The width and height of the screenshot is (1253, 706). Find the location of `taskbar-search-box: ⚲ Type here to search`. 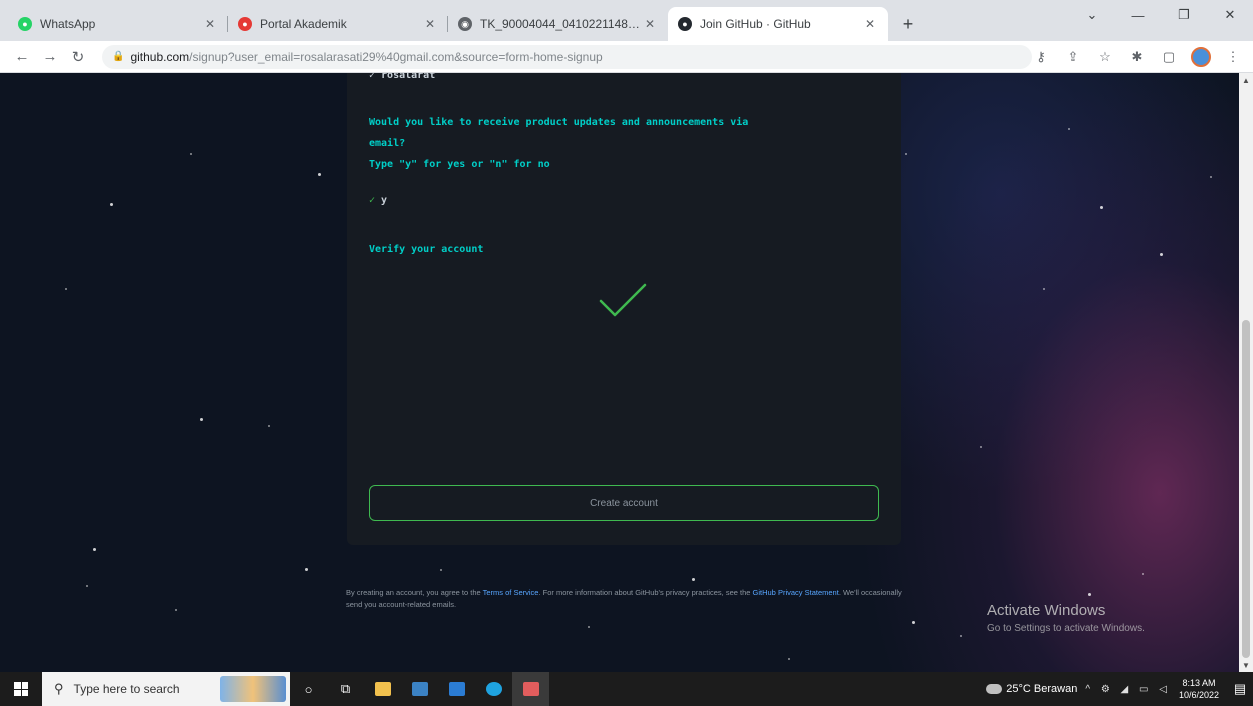

taskbar-search-box: ⚲ Type here to search is located at coordinates (166, 689).